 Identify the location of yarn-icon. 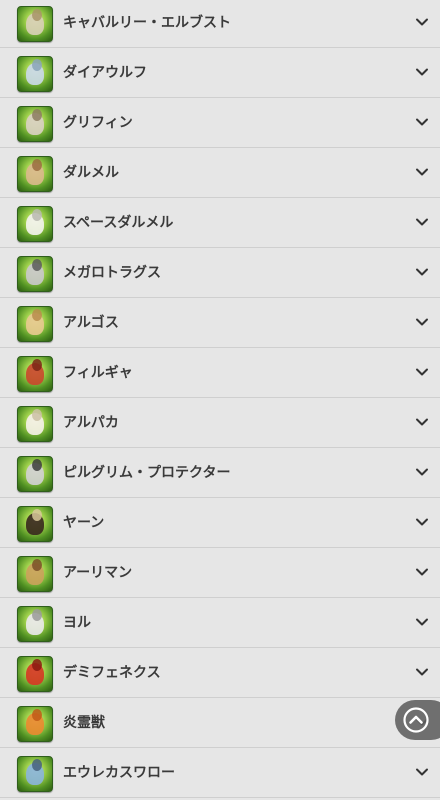
(35, 524).